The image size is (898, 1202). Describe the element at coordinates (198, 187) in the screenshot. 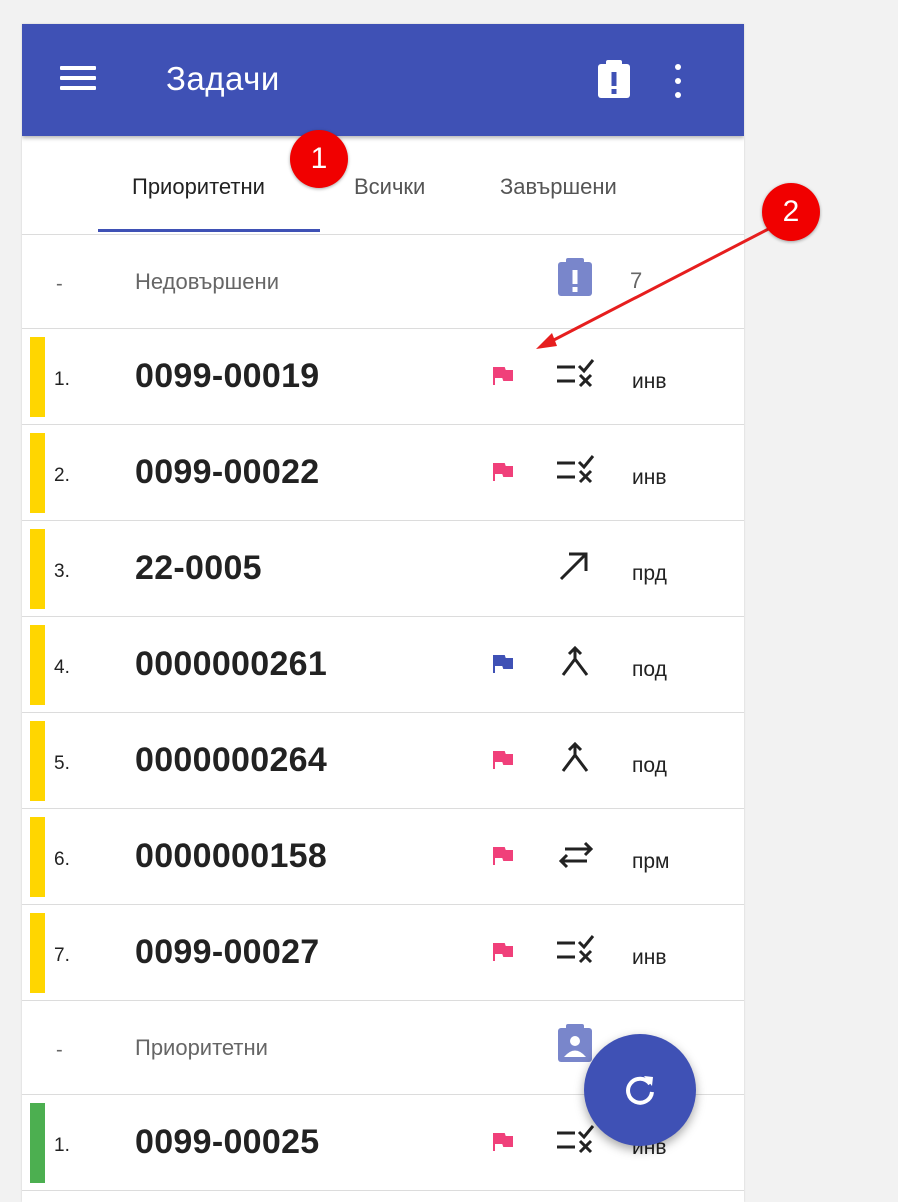

I see `tab-priority: Приоритетни` at that location.